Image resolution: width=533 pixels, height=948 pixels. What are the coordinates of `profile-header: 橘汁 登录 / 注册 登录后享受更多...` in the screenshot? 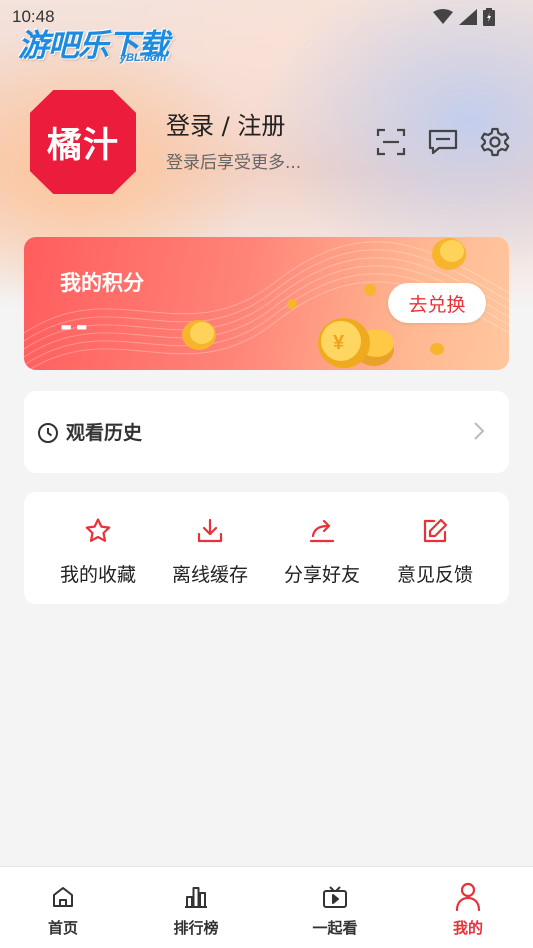 It's located at (270, 142).